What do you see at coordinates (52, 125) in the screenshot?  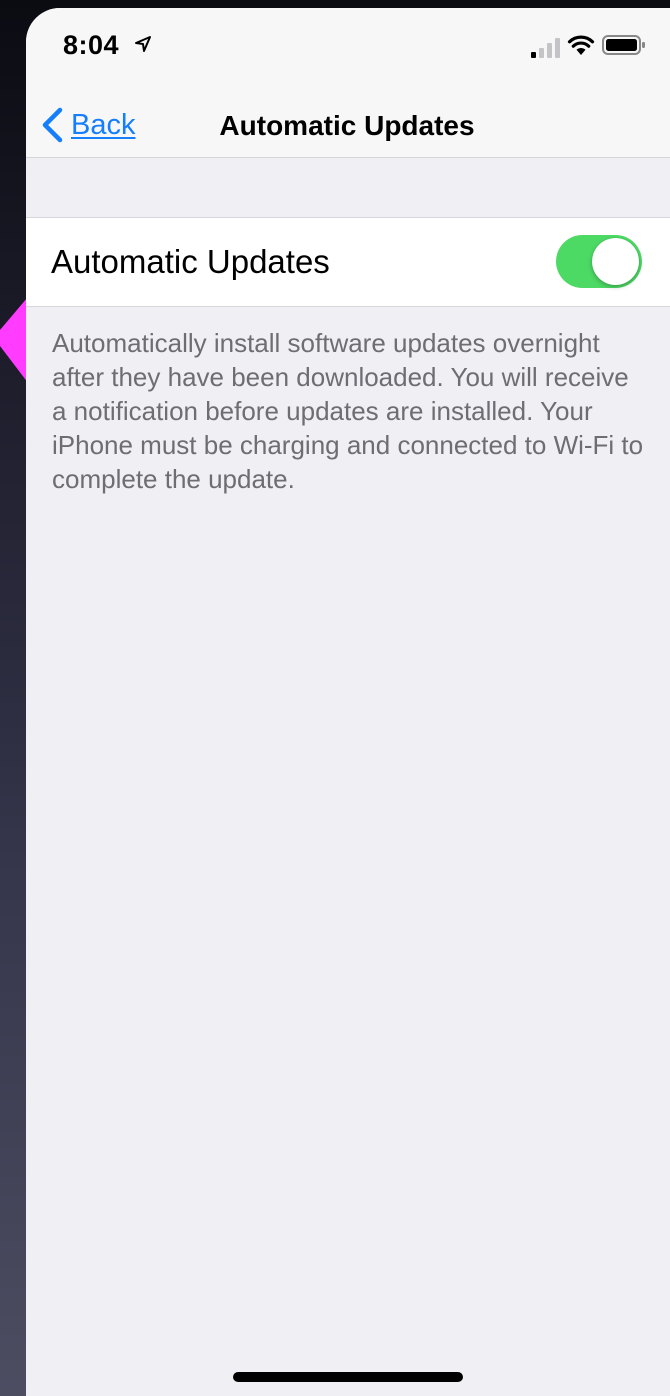 I see `chevron-left-icon` at bounding box center [52, 125].